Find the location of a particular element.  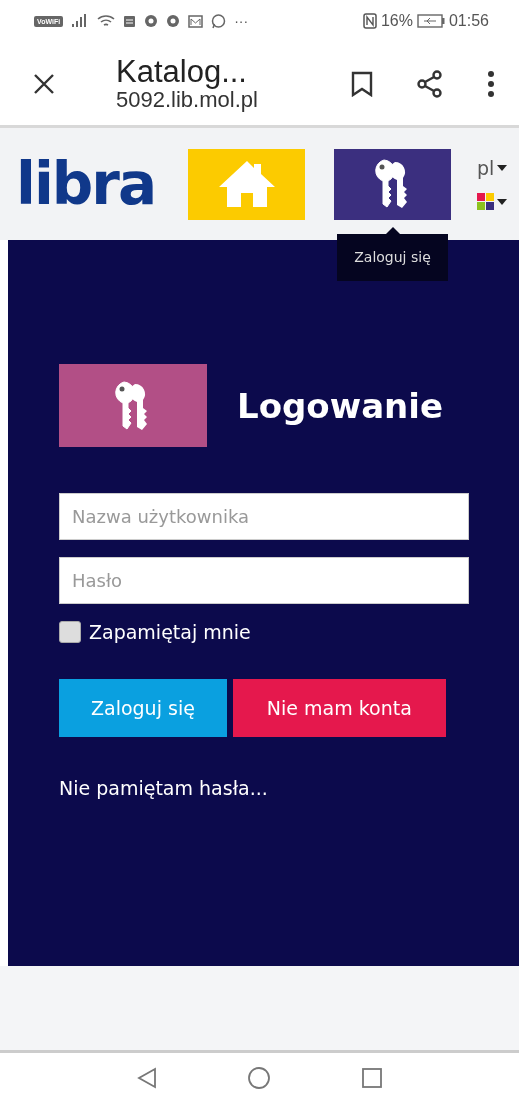

share-icon is located at coordinates (430, 83).